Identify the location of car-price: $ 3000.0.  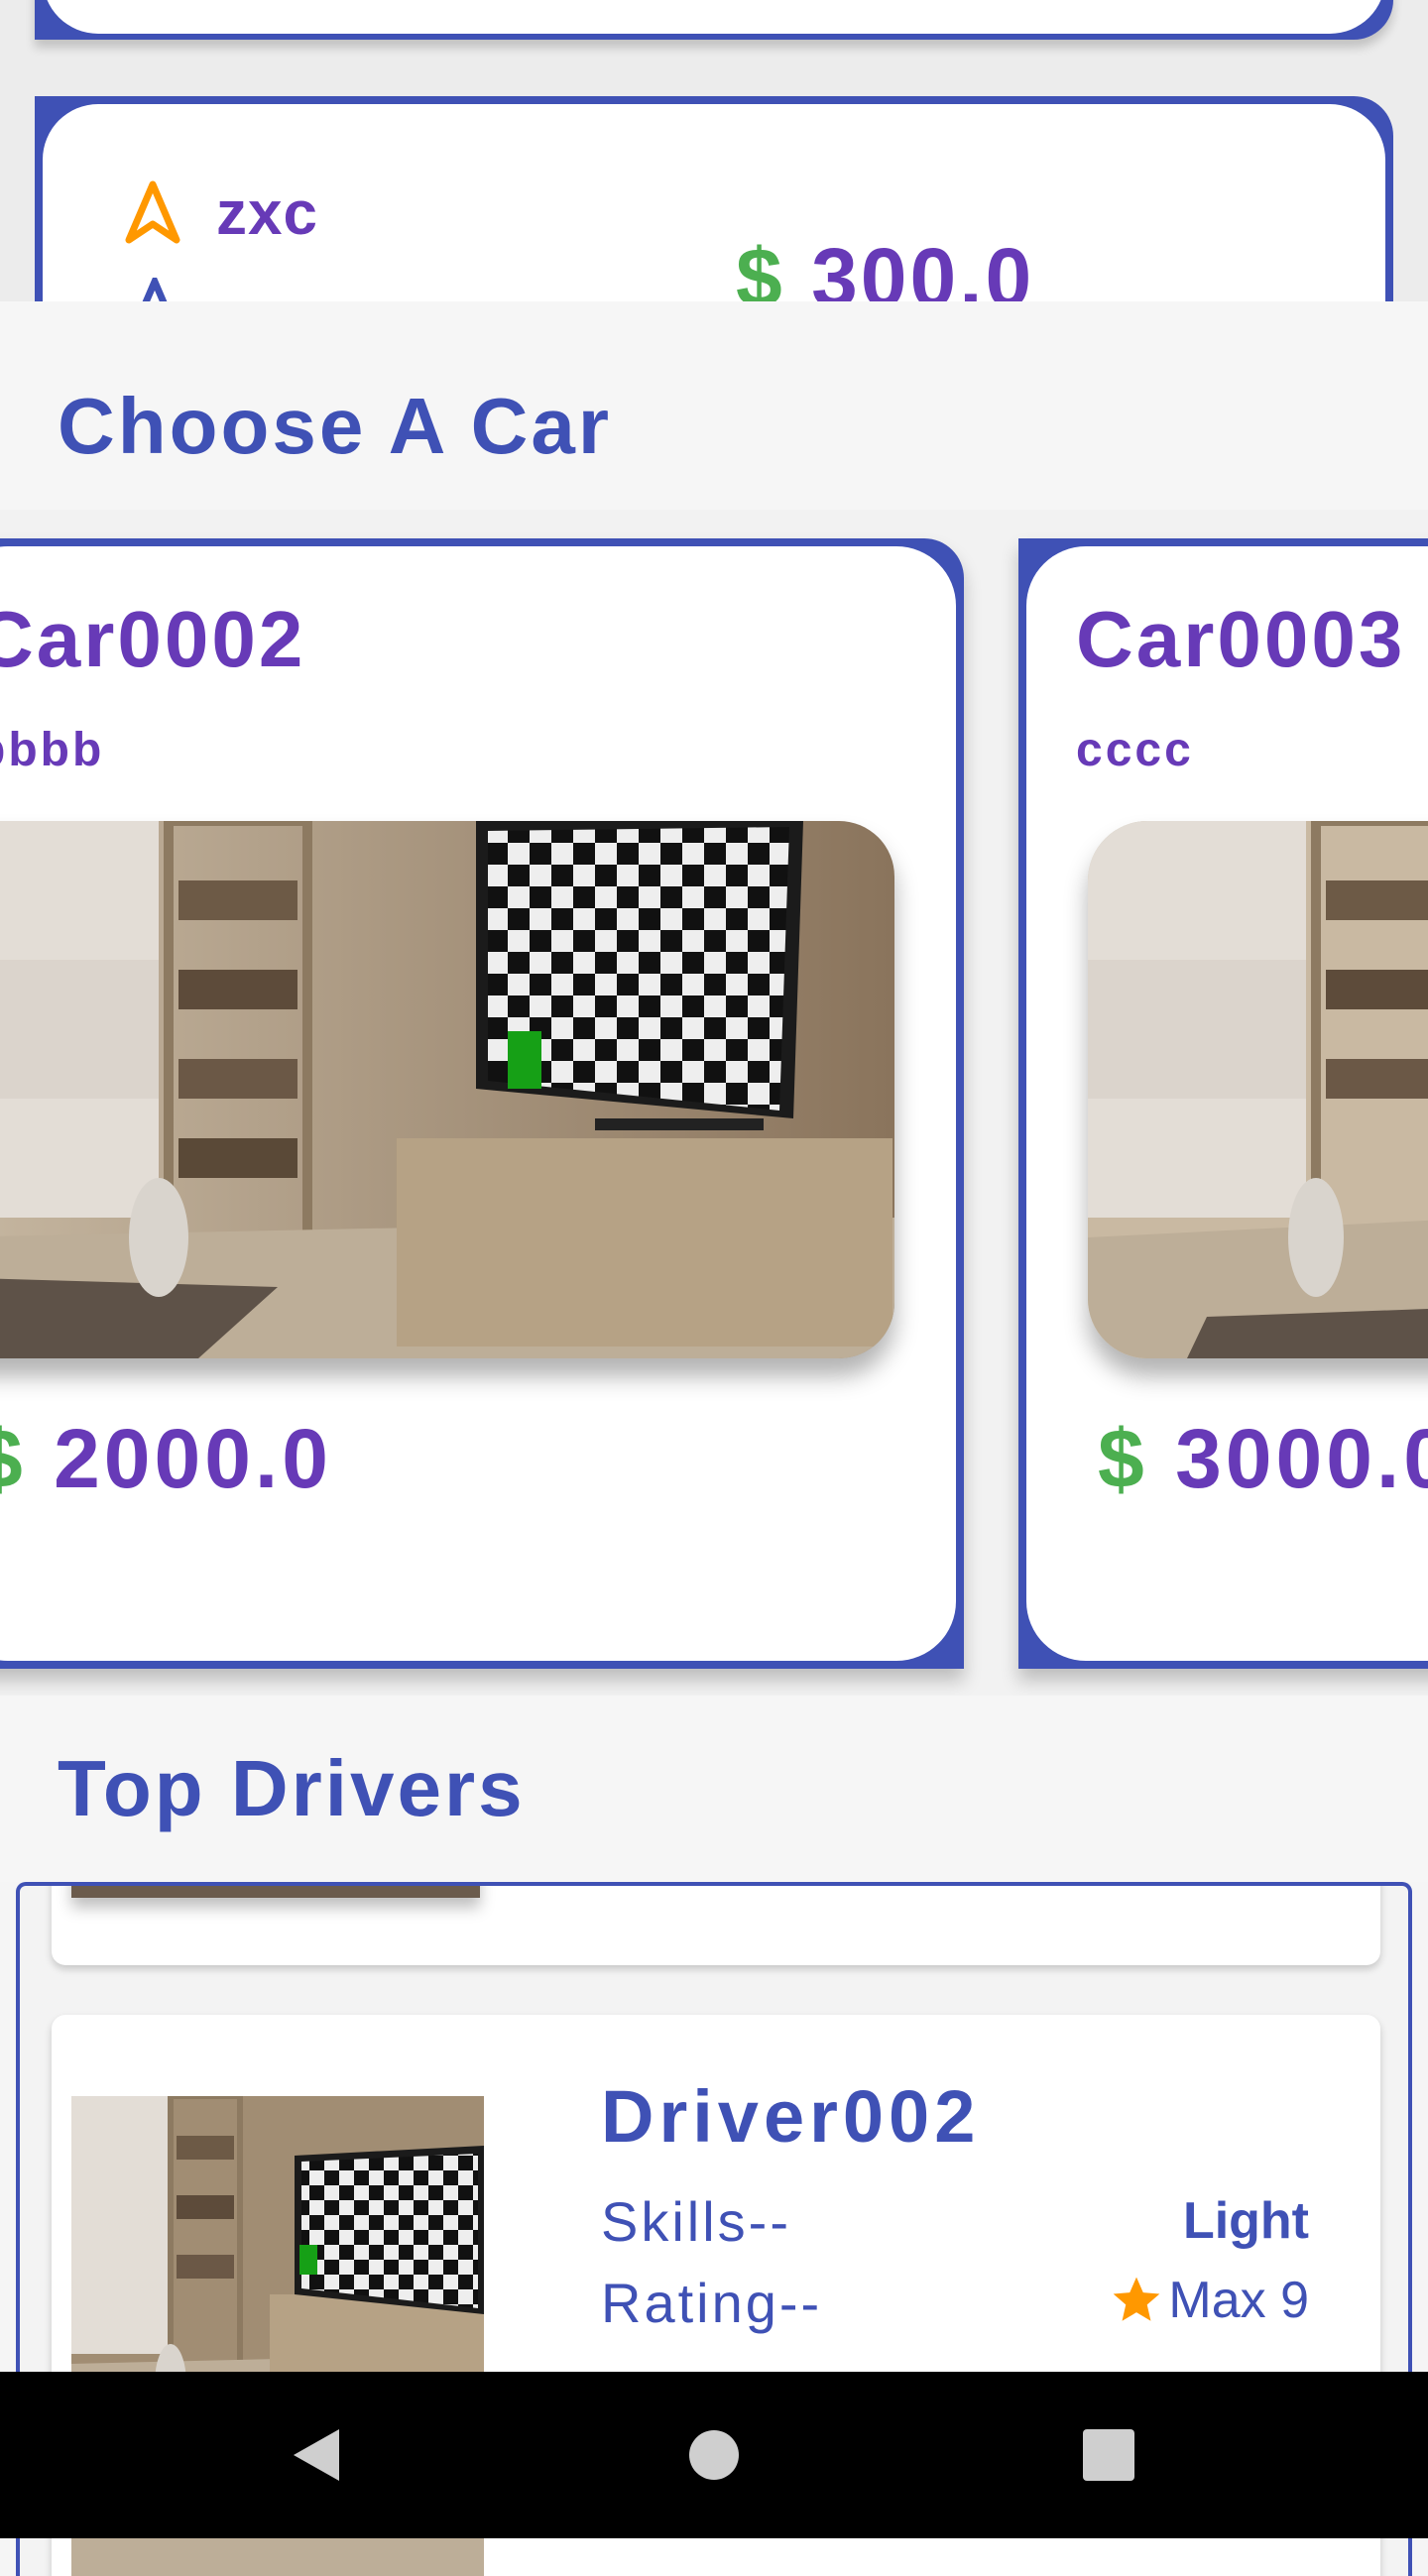
(1263, 1459).